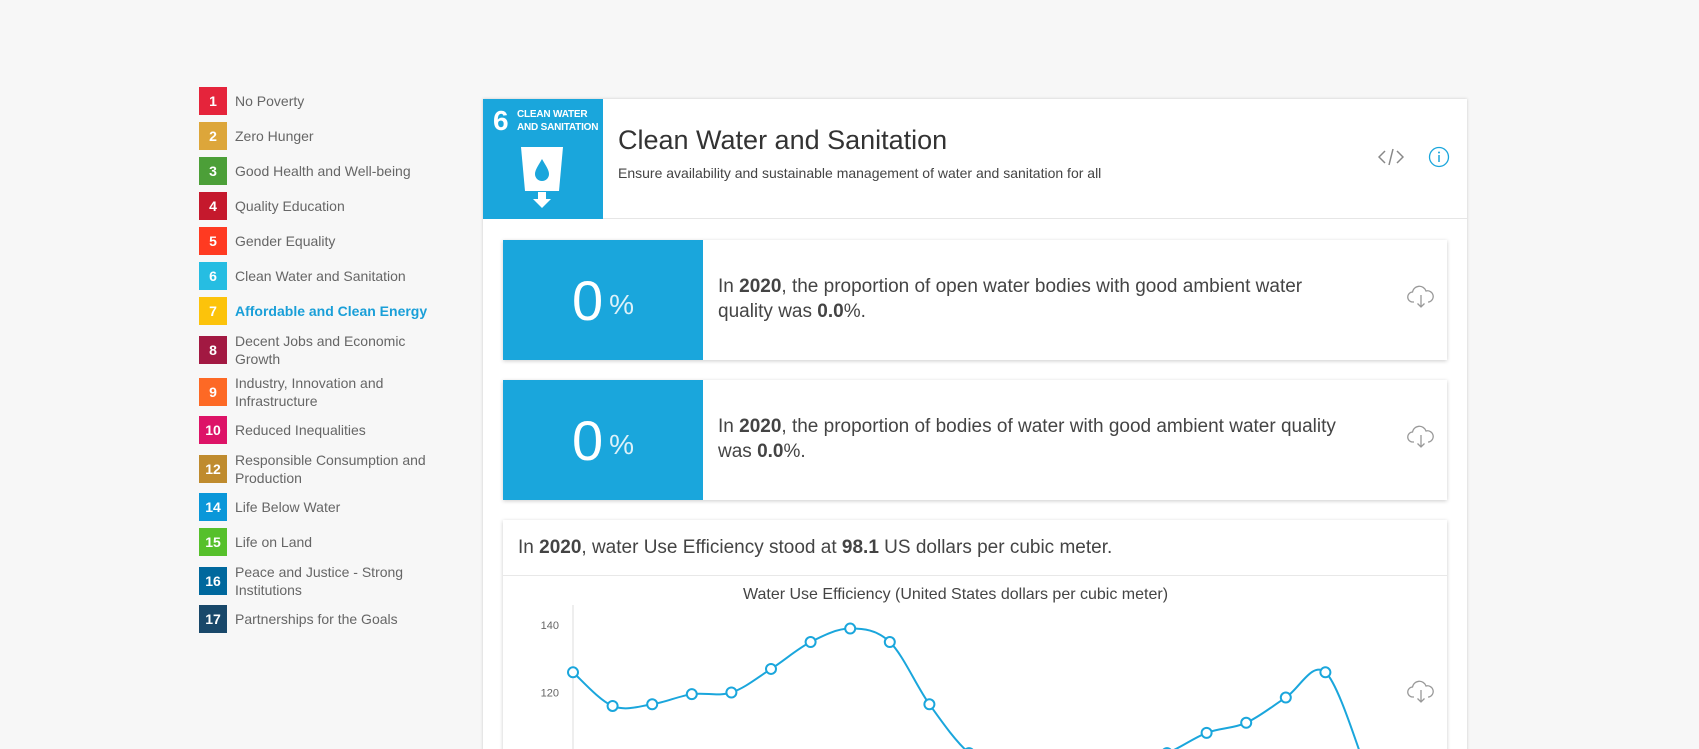 The width and height of the screenshot is (1699, 749). I want to click on sidebar-goal-6: 6 Clean Water and Sanitation, so click(319, 276).